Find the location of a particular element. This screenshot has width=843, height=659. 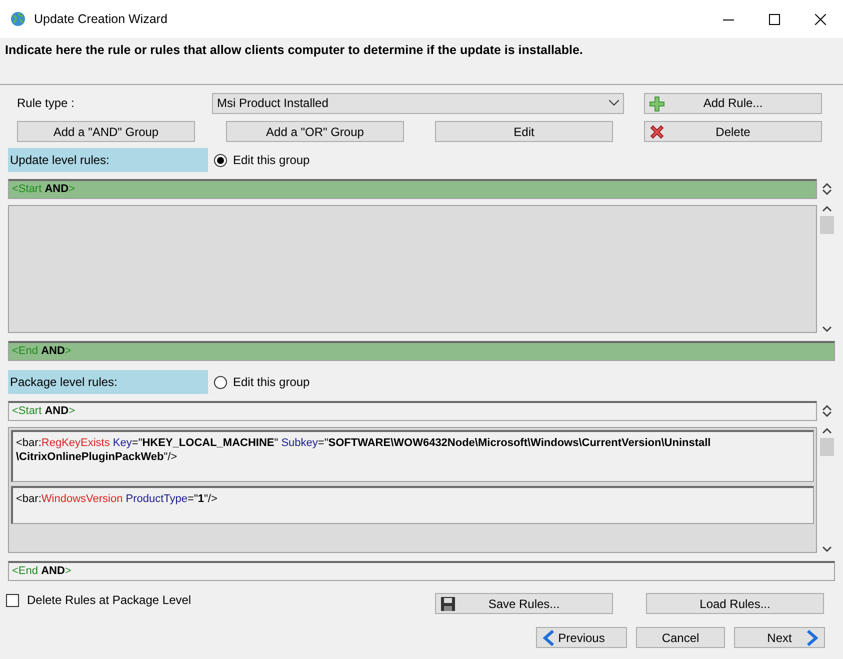

delete-button: Delete is located at coordinates (733, 131).